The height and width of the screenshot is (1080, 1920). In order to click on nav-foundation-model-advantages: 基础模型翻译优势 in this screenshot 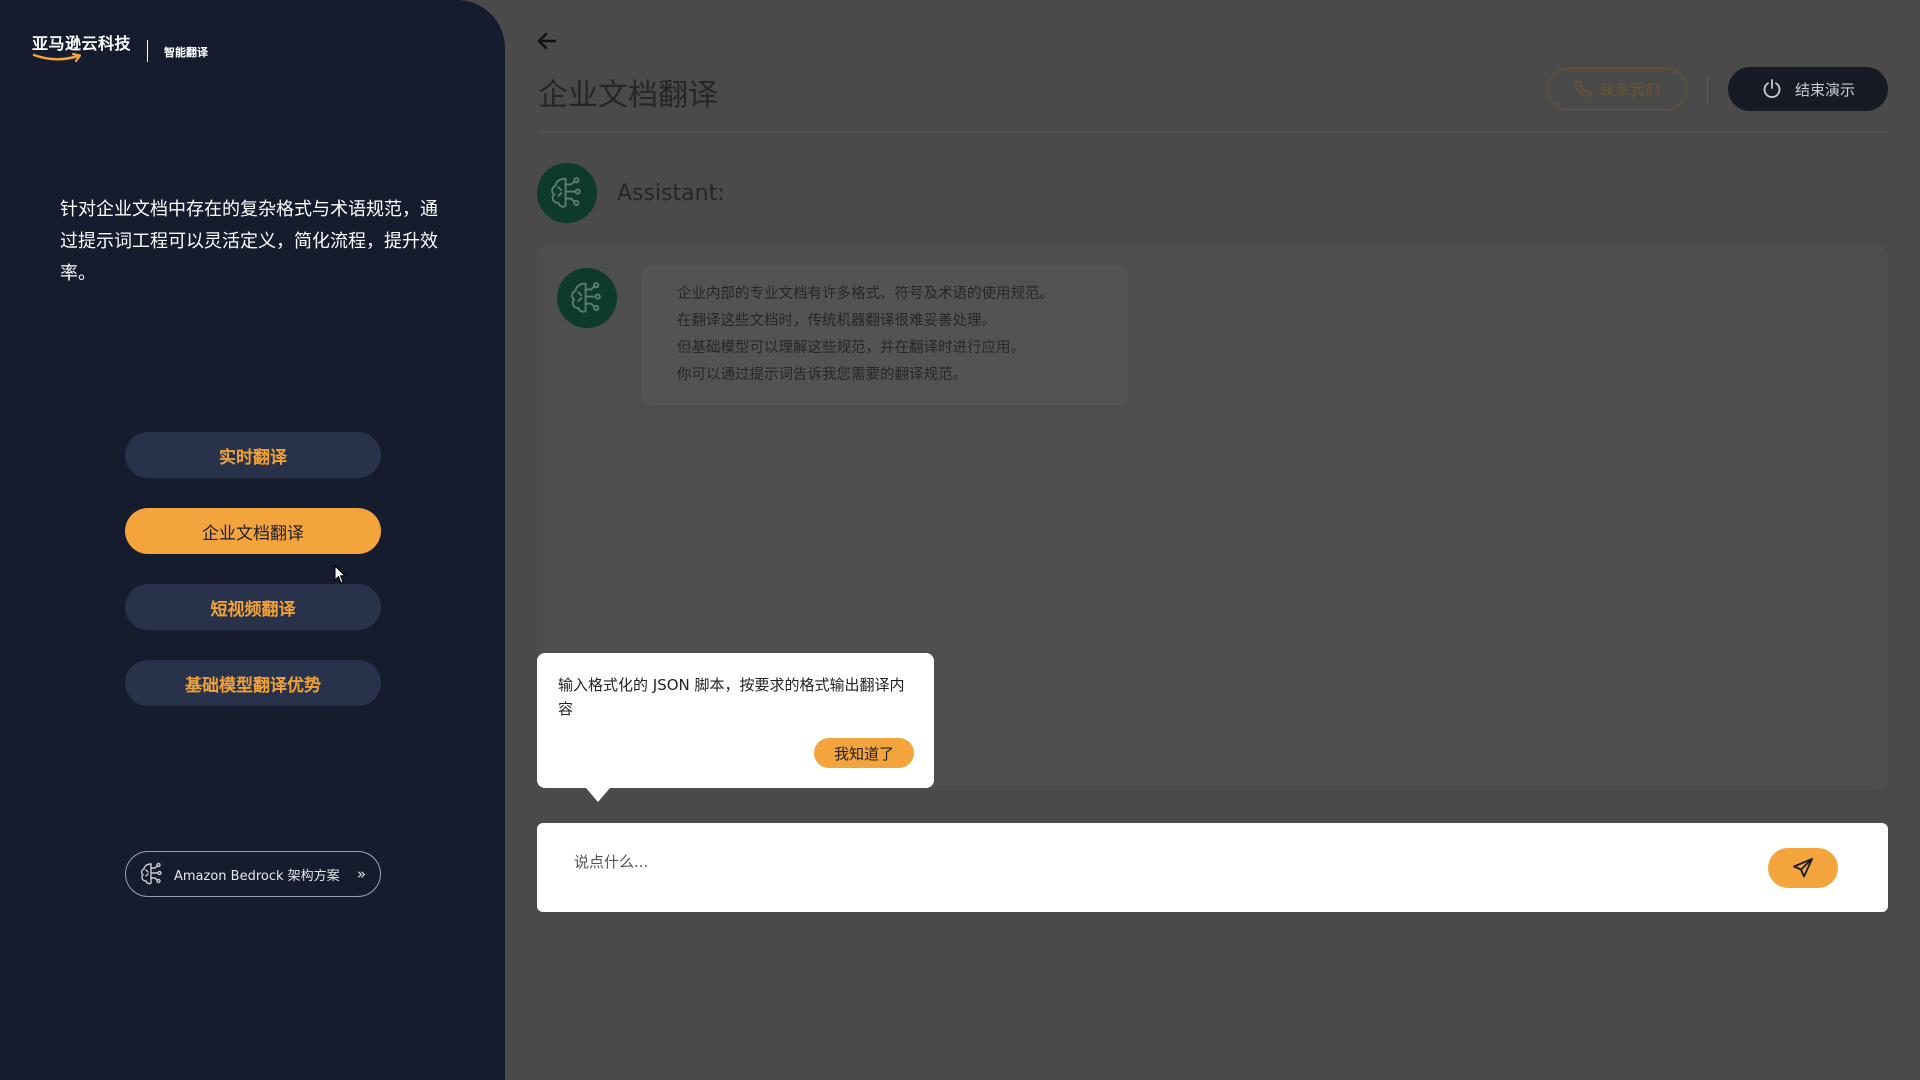, I will do `click(253, 683)`.